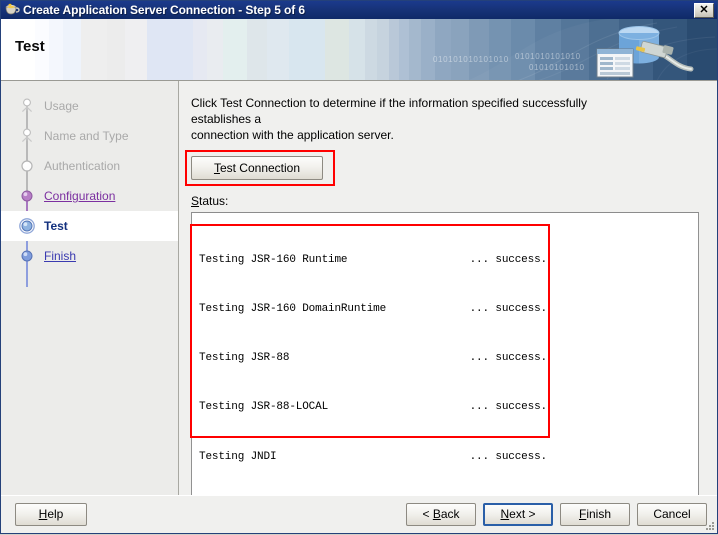 This screenshot has width=718, height=535. I want to click on status-row-name: Testing JSR-160 Runtime, so click(273, 259).